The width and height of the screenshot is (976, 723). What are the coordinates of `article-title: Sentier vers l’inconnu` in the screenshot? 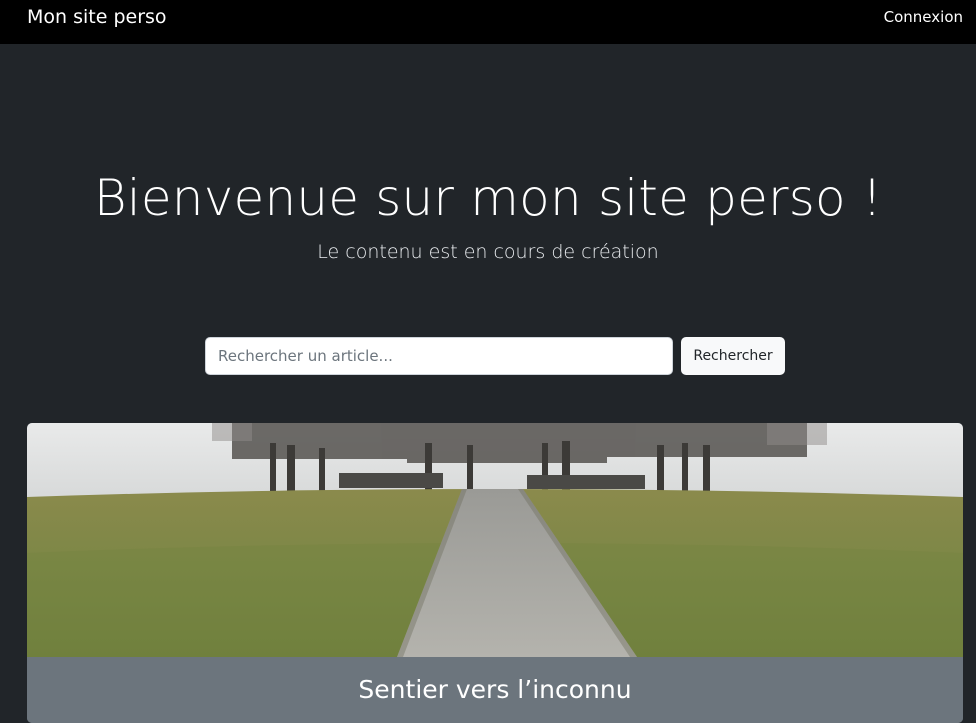 It's located at (495, 690).